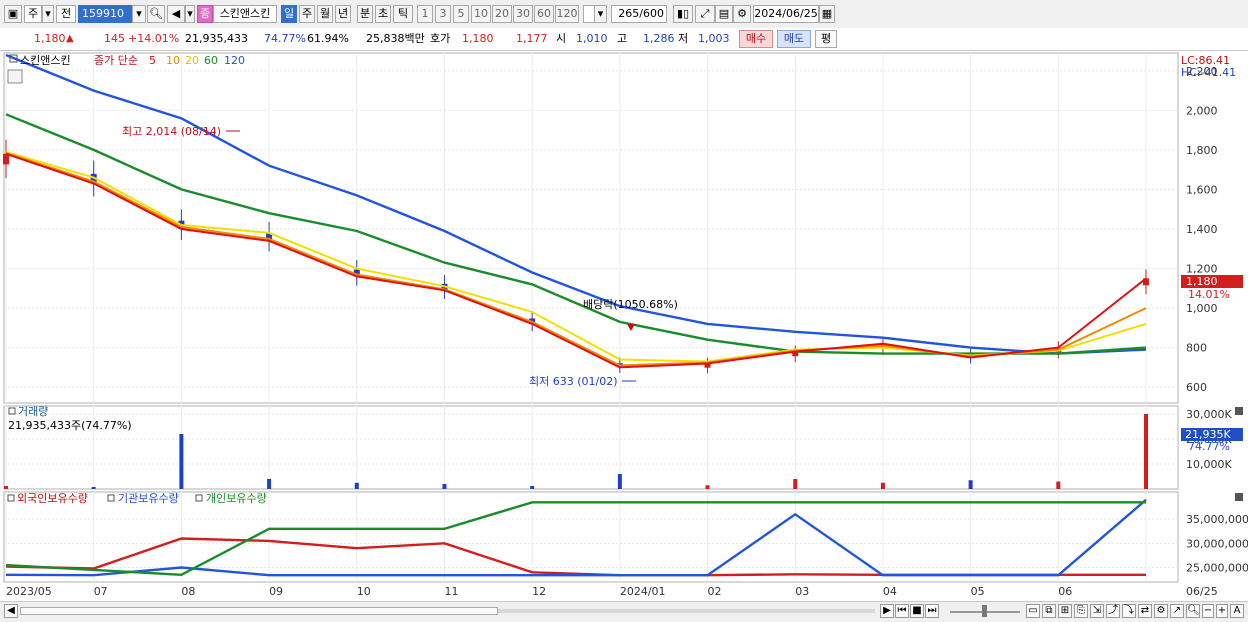 The height and width of the screenshot is (622, 1248). I want to click on trend-icon: ⤴, so click(1113, 611).